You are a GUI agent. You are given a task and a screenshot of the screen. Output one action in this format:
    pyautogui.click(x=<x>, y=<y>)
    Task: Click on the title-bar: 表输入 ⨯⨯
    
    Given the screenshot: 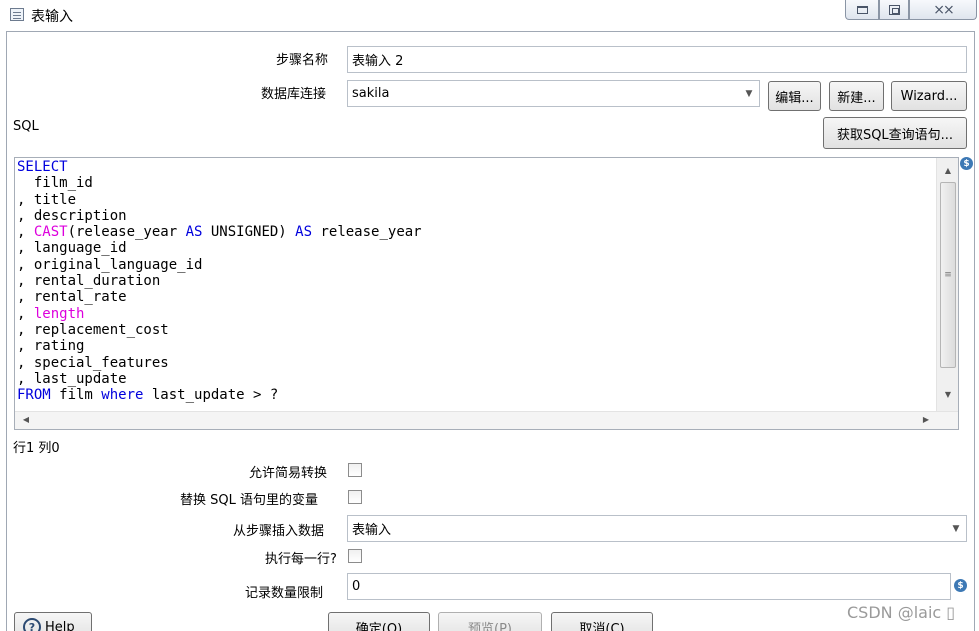 What is the action you would take?
    pyautogui.click(x=489, y=15)
    